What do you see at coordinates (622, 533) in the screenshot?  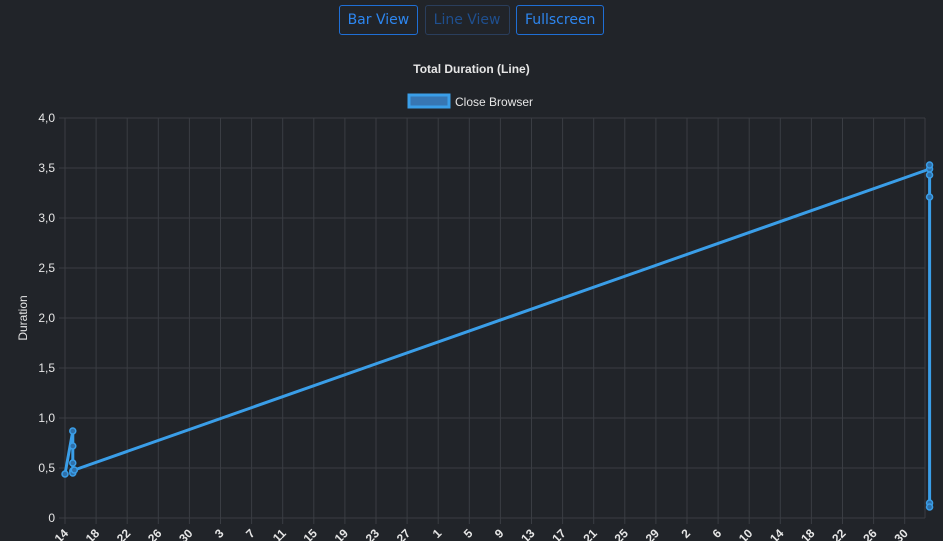 I see `x-tick-label: 25` at bounding box center [622, 533].